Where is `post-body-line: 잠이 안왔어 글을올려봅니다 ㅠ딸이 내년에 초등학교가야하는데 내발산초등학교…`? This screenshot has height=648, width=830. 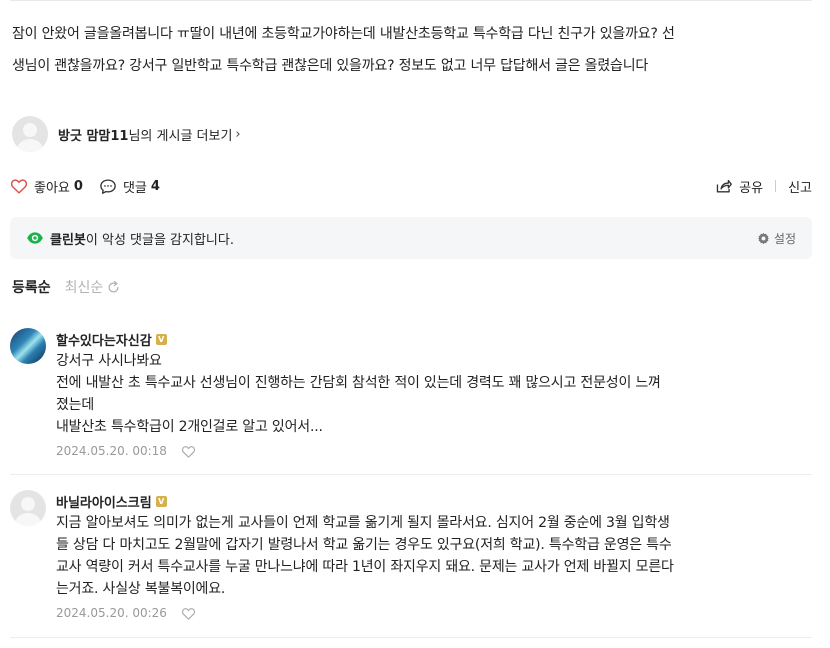 post-body-line: 잠이 안왔어 글을올려봅니다 ㅠ딸이 내년에 초등학교가야하는데 내발산초등학교… is located at coordinates (343, 34).